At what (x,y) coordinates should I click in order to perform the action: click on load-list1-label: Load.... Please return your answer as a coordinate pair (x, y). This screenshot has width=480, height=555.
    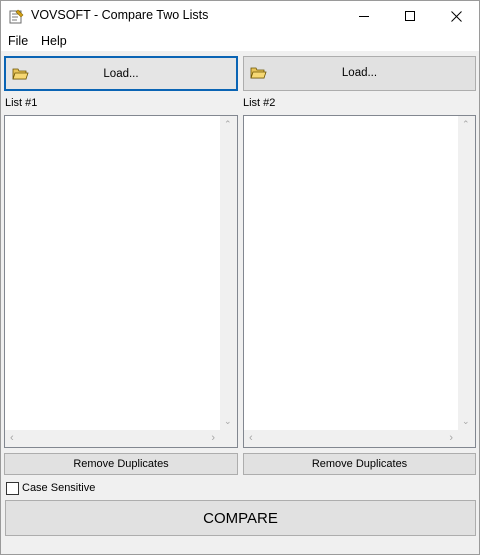
    Looking at the image, I should click on (121, 74).